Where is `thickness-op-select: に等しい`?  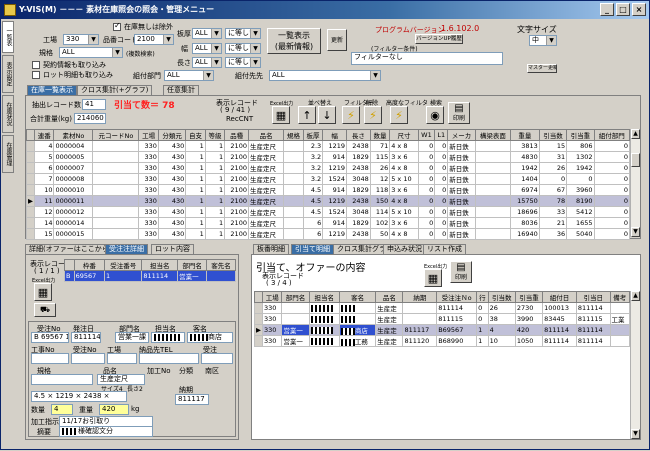
thickness-op-select: に等しい is located at coordinates (243, 33).